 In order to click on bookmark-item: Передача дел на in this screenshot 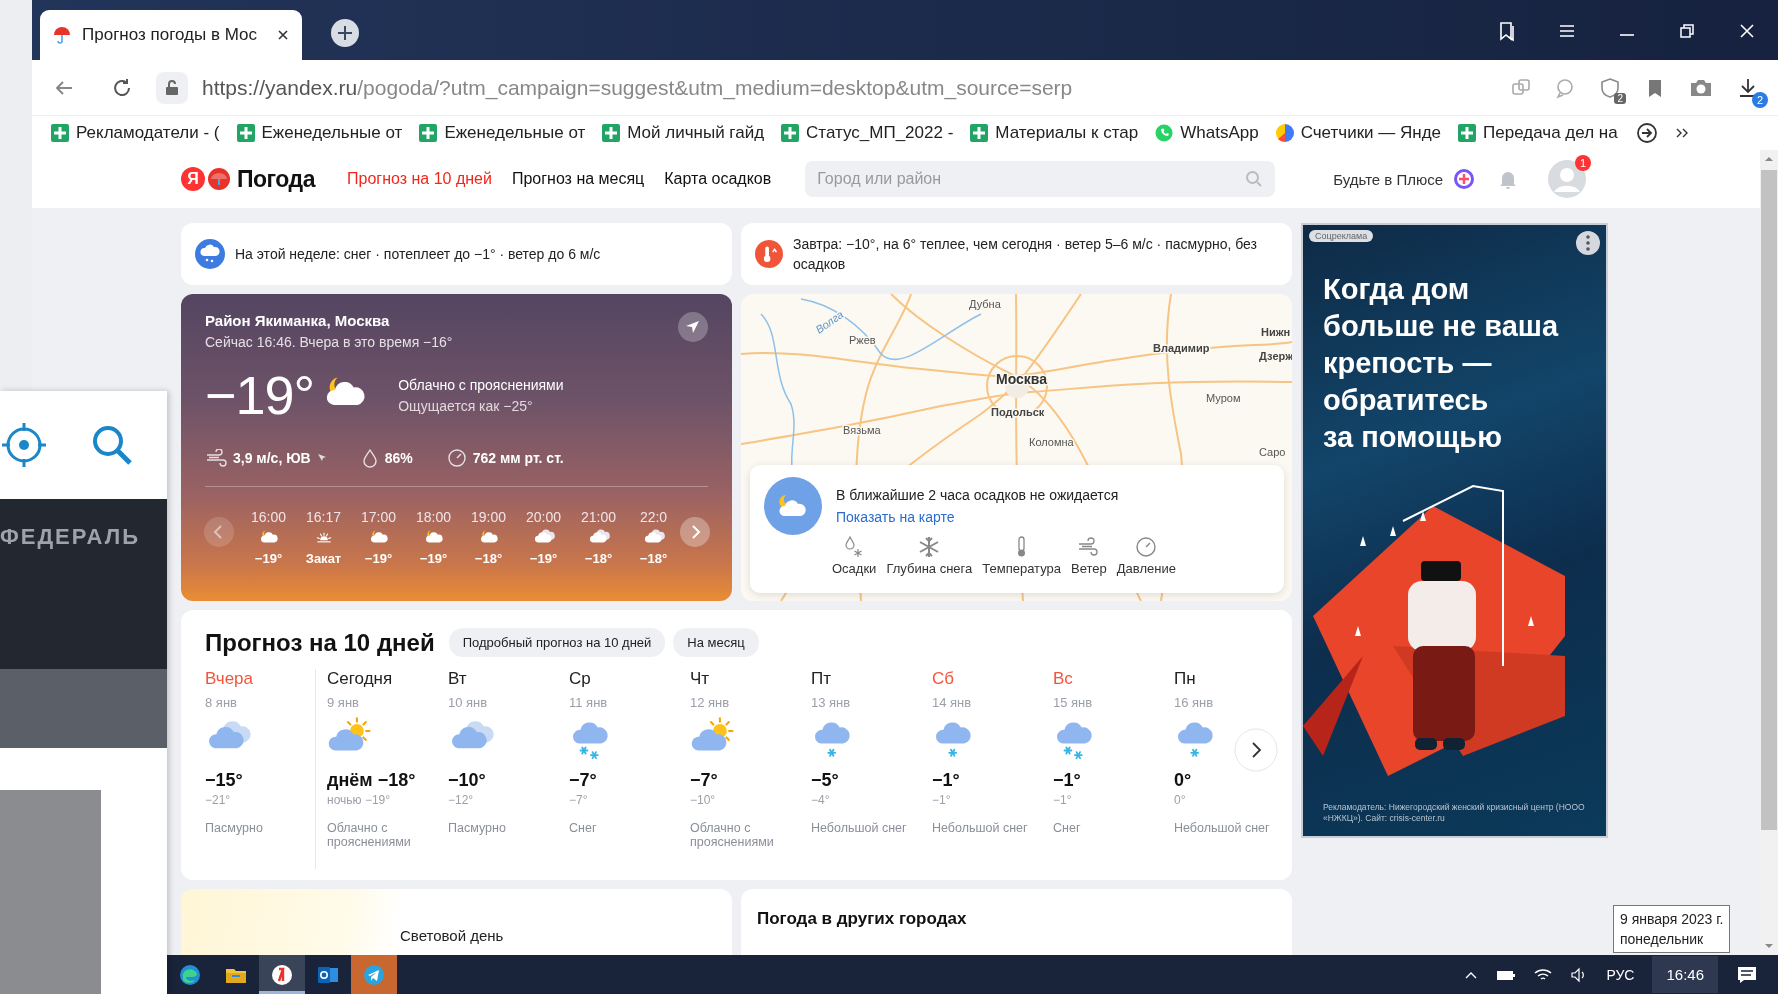, I will do `click(1537, 133)`.